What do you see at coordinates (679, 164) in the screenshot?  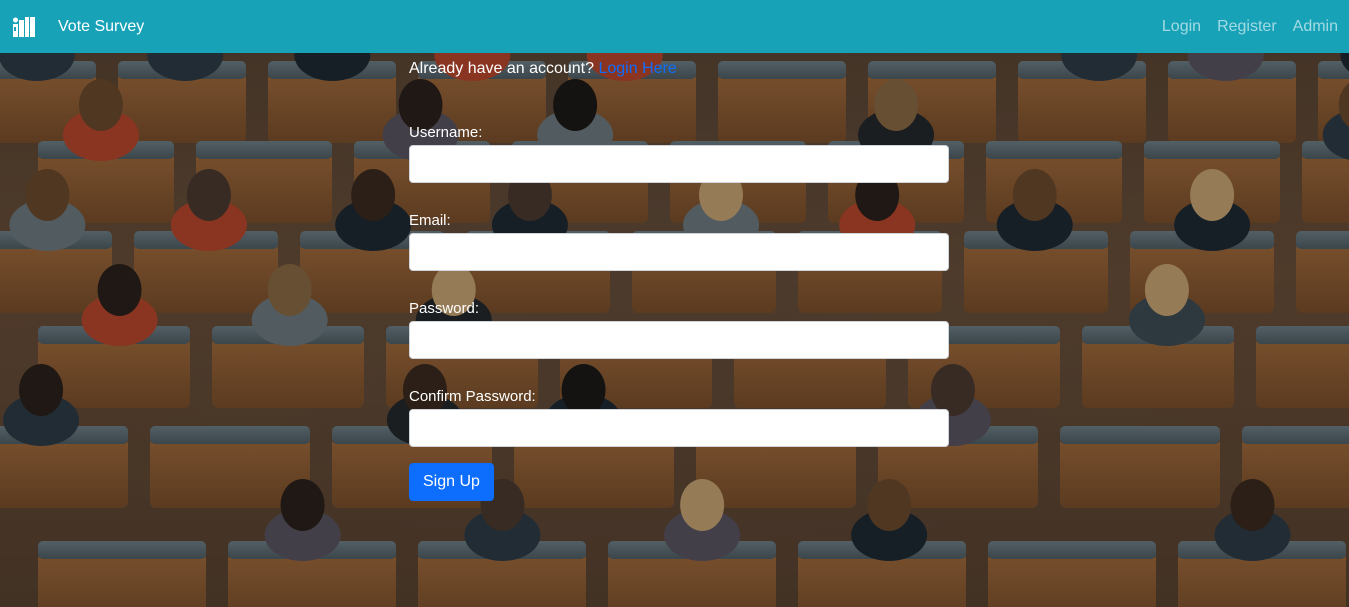 I see `username-input` at bounding box center [679, 164].